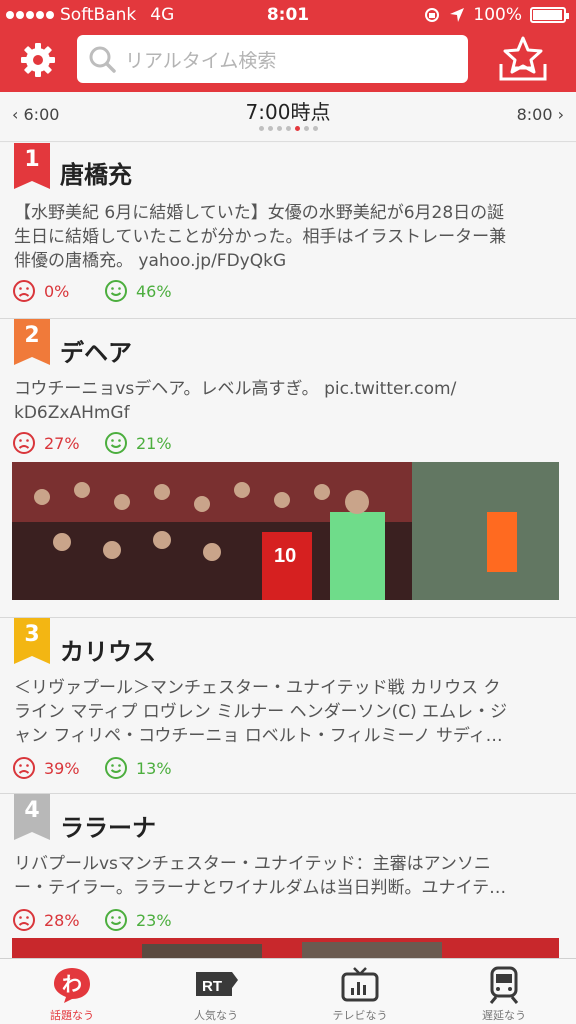 Image resolution: width=576 pixels, height=1024 pixels. What do you see at coordinates (285, 948) in the screenshot?
I see `topic-photo` at bounding box center [285, 948].